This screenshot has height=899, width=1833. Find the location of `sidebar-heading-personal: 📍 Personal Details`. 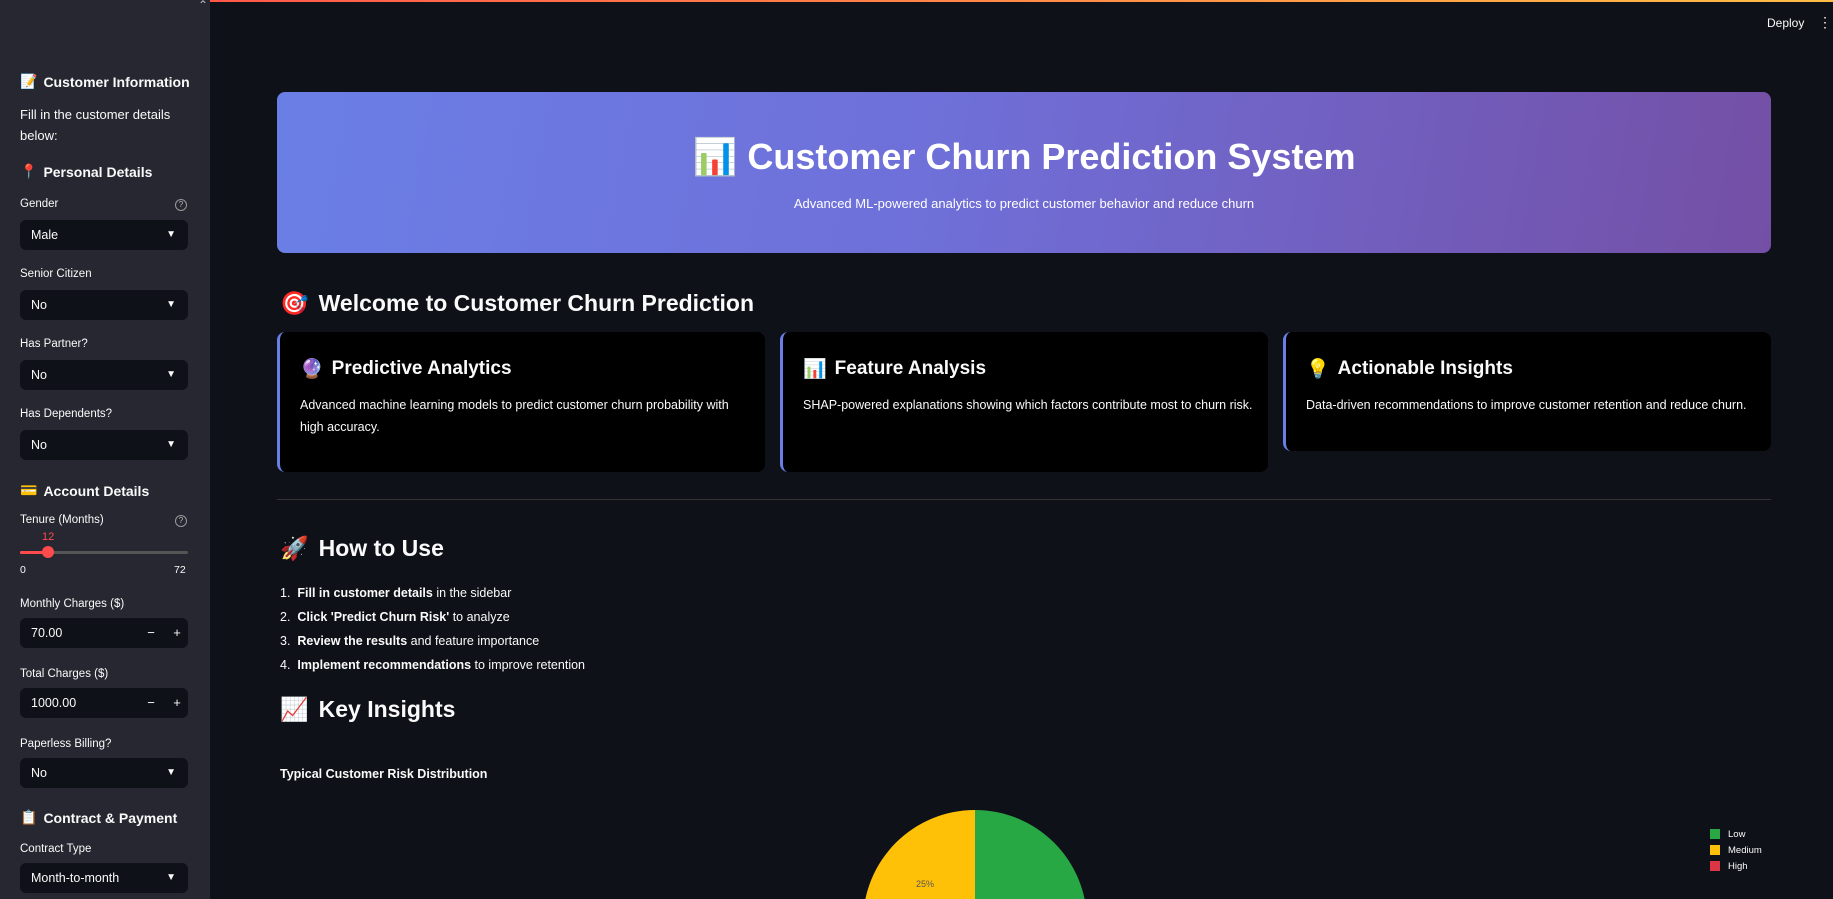

sidebar-heading-personal: 📍 Personal Details is located at coordinates (86, 171).